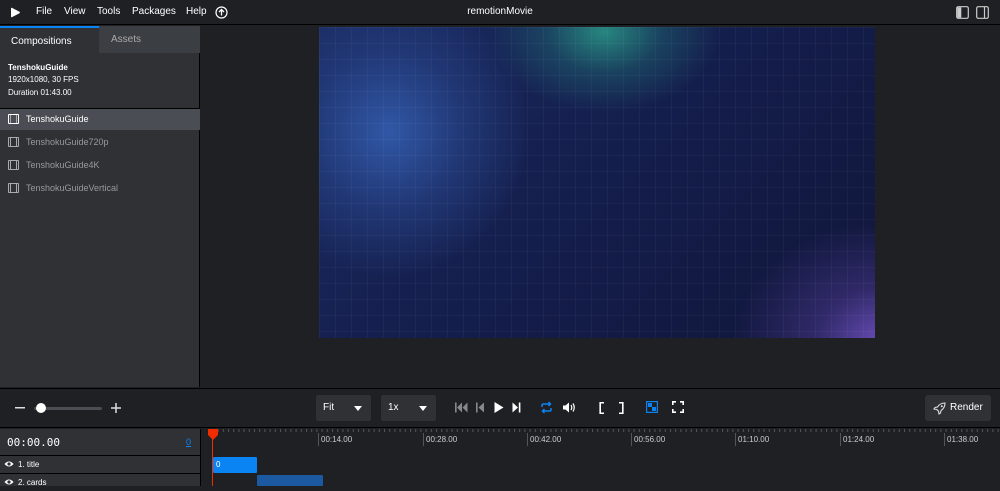 The image size is (1000, 491). Describe the element at coordinates (602, 408) in the screenshot. I see `in-point-icon` at that location.